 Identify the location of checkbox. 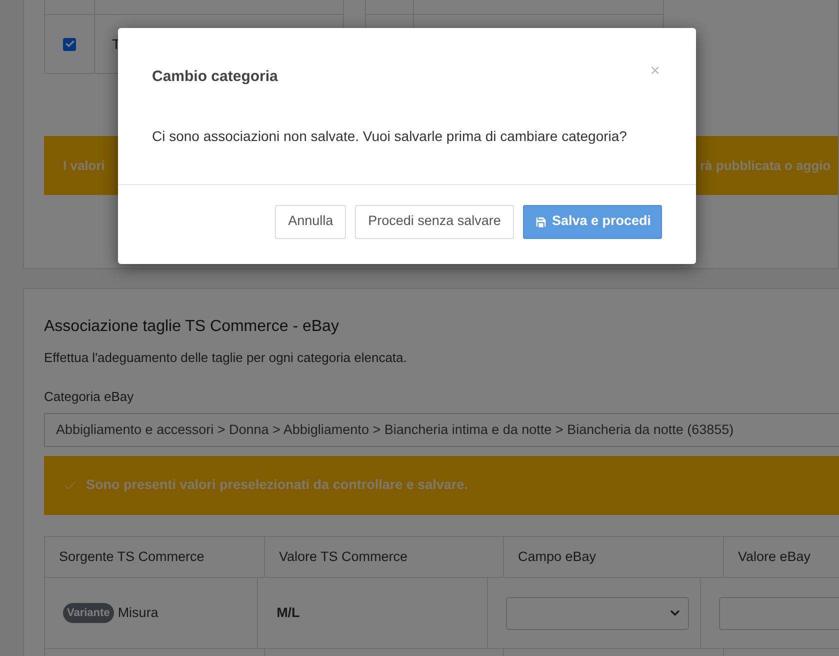
(69, 44).